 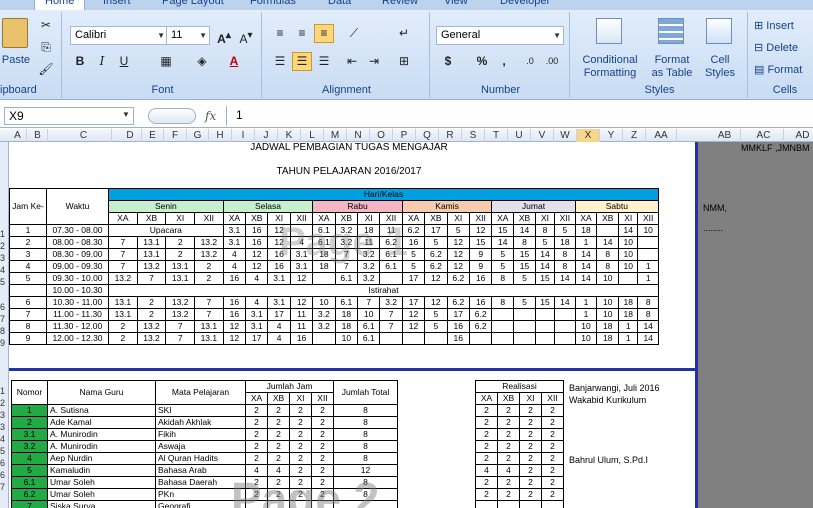 What do you see at coordinates (533, 206) in the screenshot?
I see `day-header: Jumat` at bounding box center [533, 206].